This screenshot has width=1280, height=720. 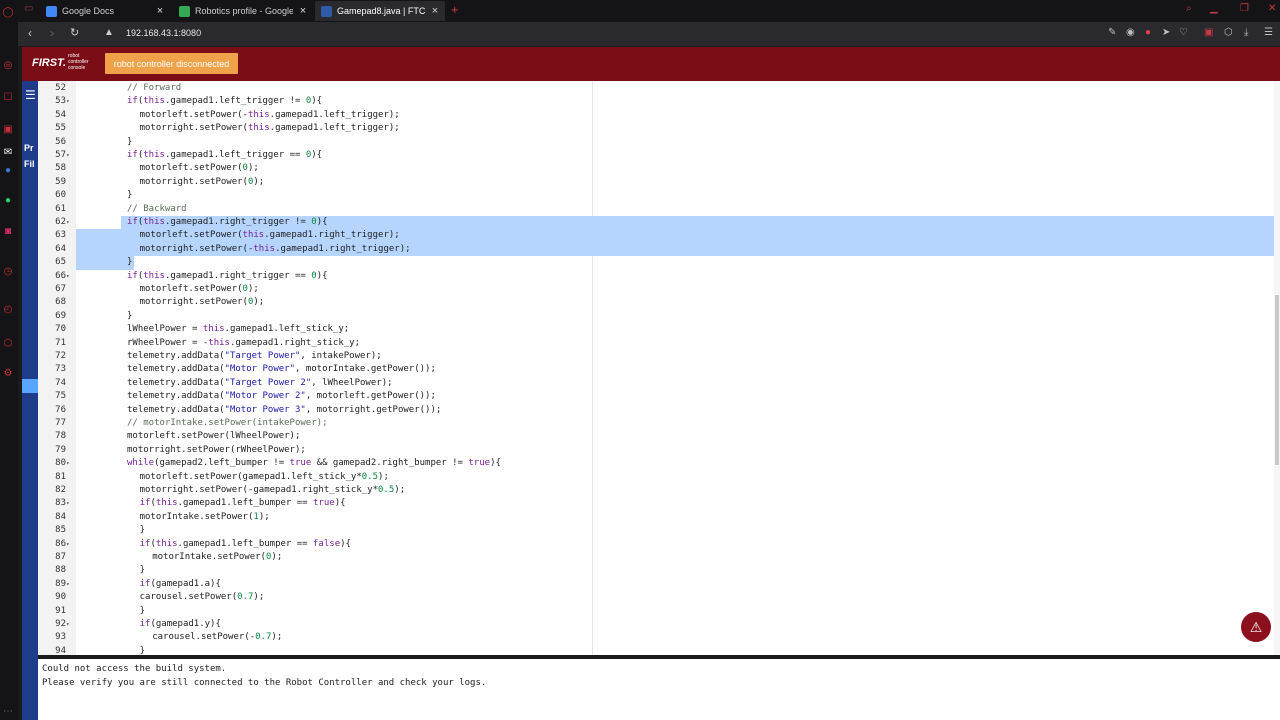 I want to click on code-line: 69}, so click(x=658, y=316).